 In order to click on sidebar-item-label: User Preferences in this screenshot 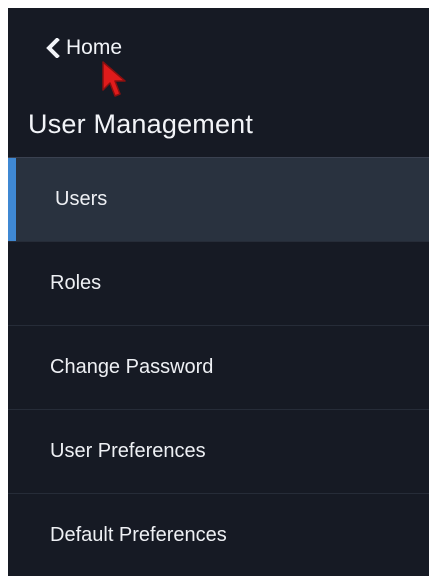, I will do `click(128, 451)`.